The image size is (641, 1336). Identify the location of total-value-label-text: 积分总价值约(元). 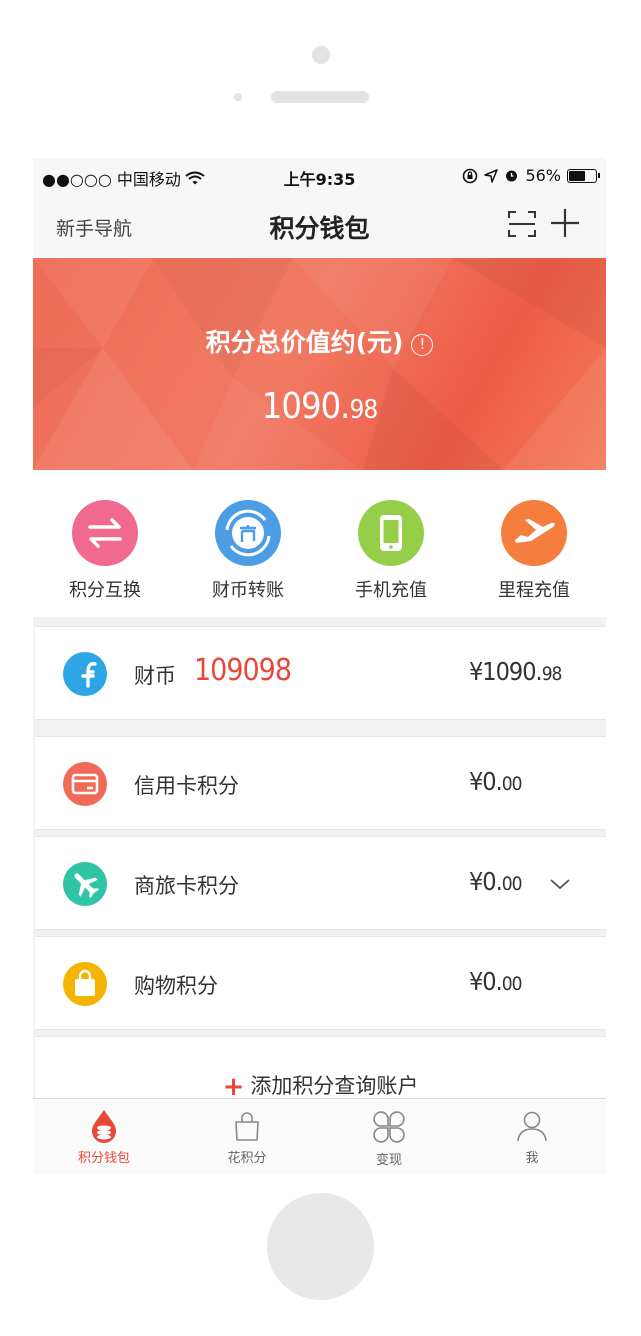
(304, 342).